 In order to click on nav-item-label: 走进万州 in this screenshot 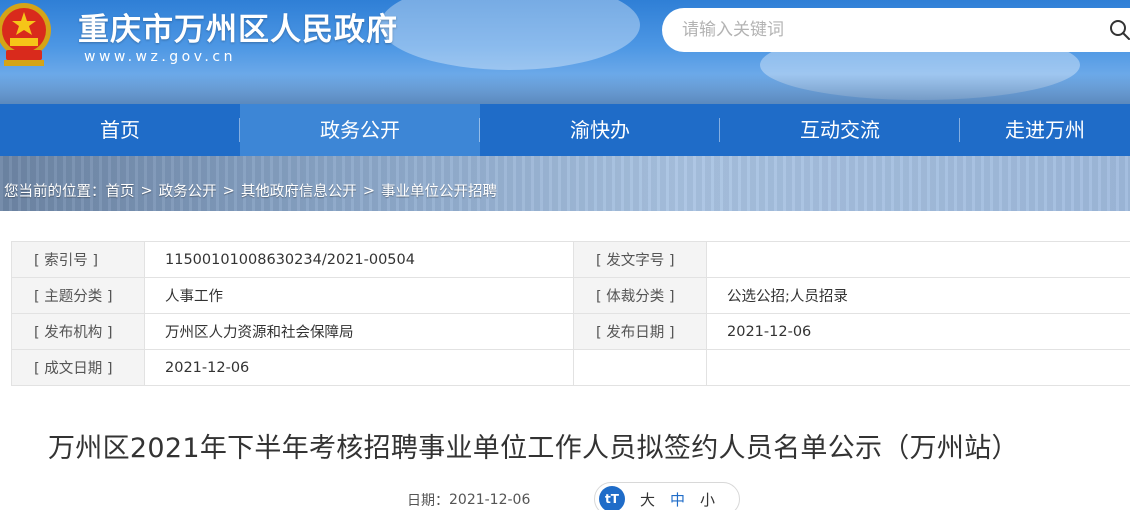, I will do `click(1045, 130)`.